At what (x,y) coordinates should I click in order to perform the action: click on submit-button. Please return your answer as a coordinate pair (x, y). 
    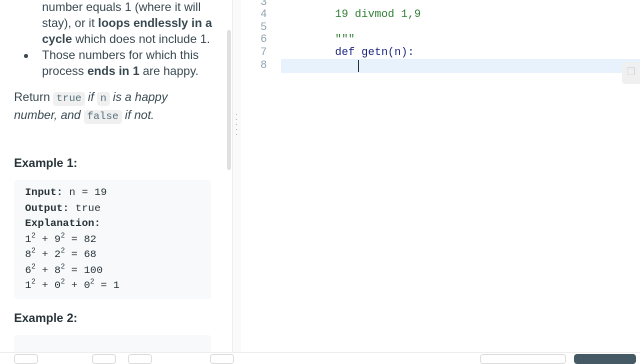
    Looking at the image, I should click on (605, 359).